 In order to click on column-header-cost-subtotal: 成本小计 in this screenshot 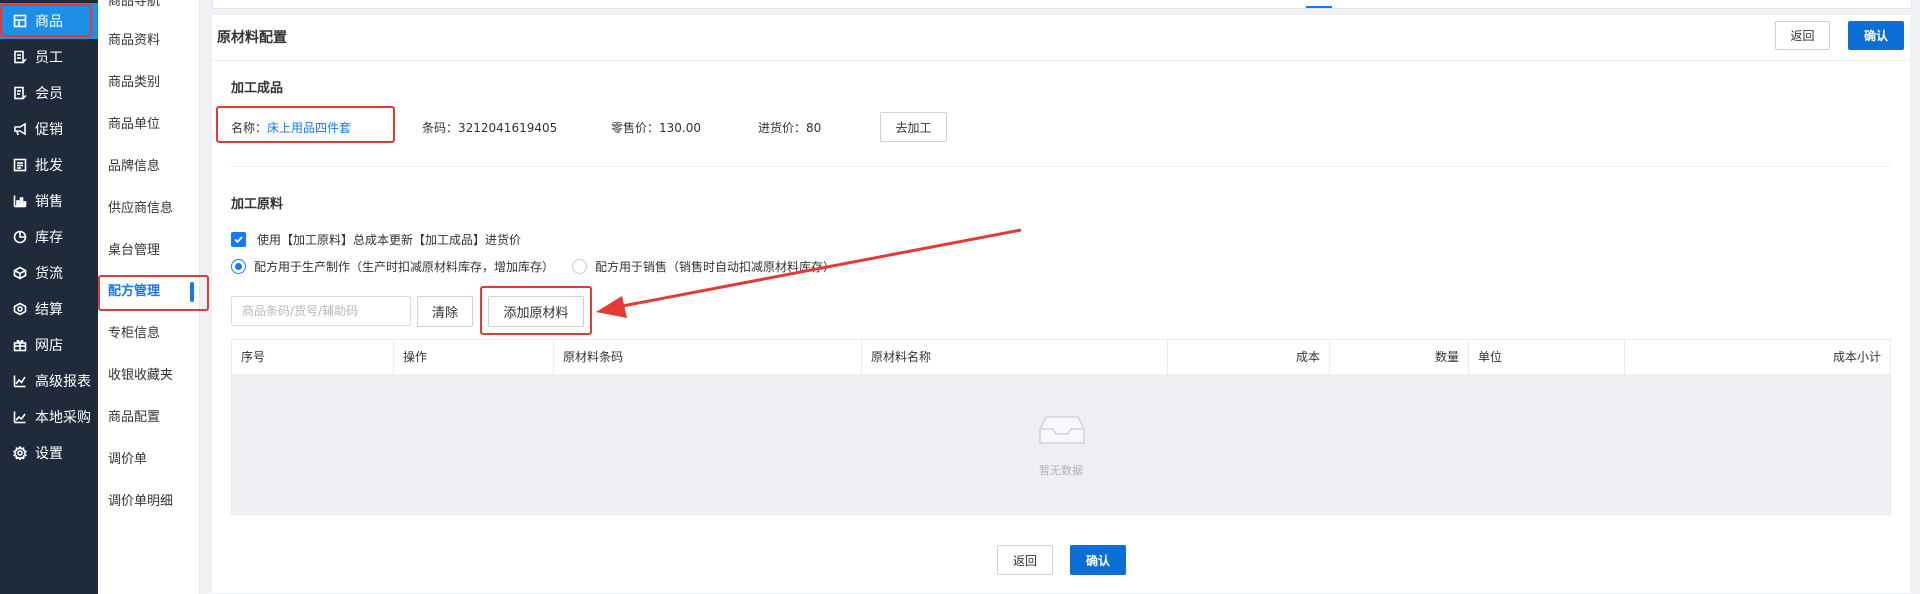, I will do `click(1856, 357)`.